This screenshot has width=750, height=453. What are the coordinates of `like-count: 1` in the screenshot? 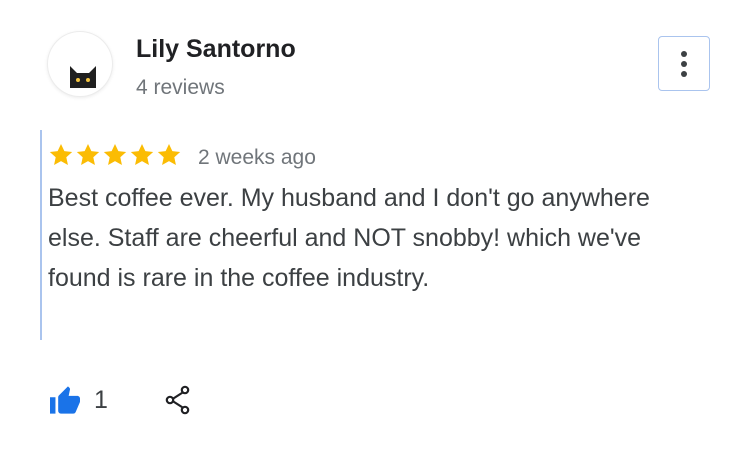 It's located at (101, 400).